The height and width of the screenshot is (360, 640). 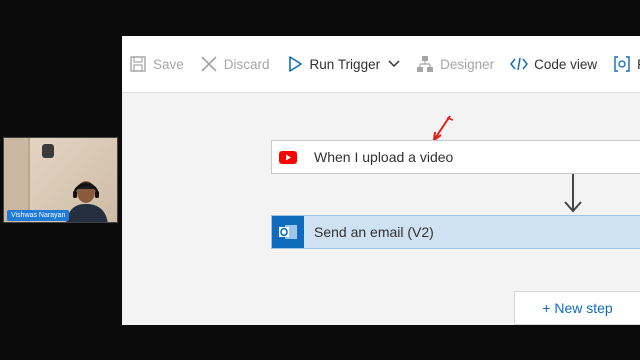 What do you see at coordinates (60, 180) in the screenshot?
I see `webcam-overlay: Vishwas Narayan` at bounding box center [60, 180].